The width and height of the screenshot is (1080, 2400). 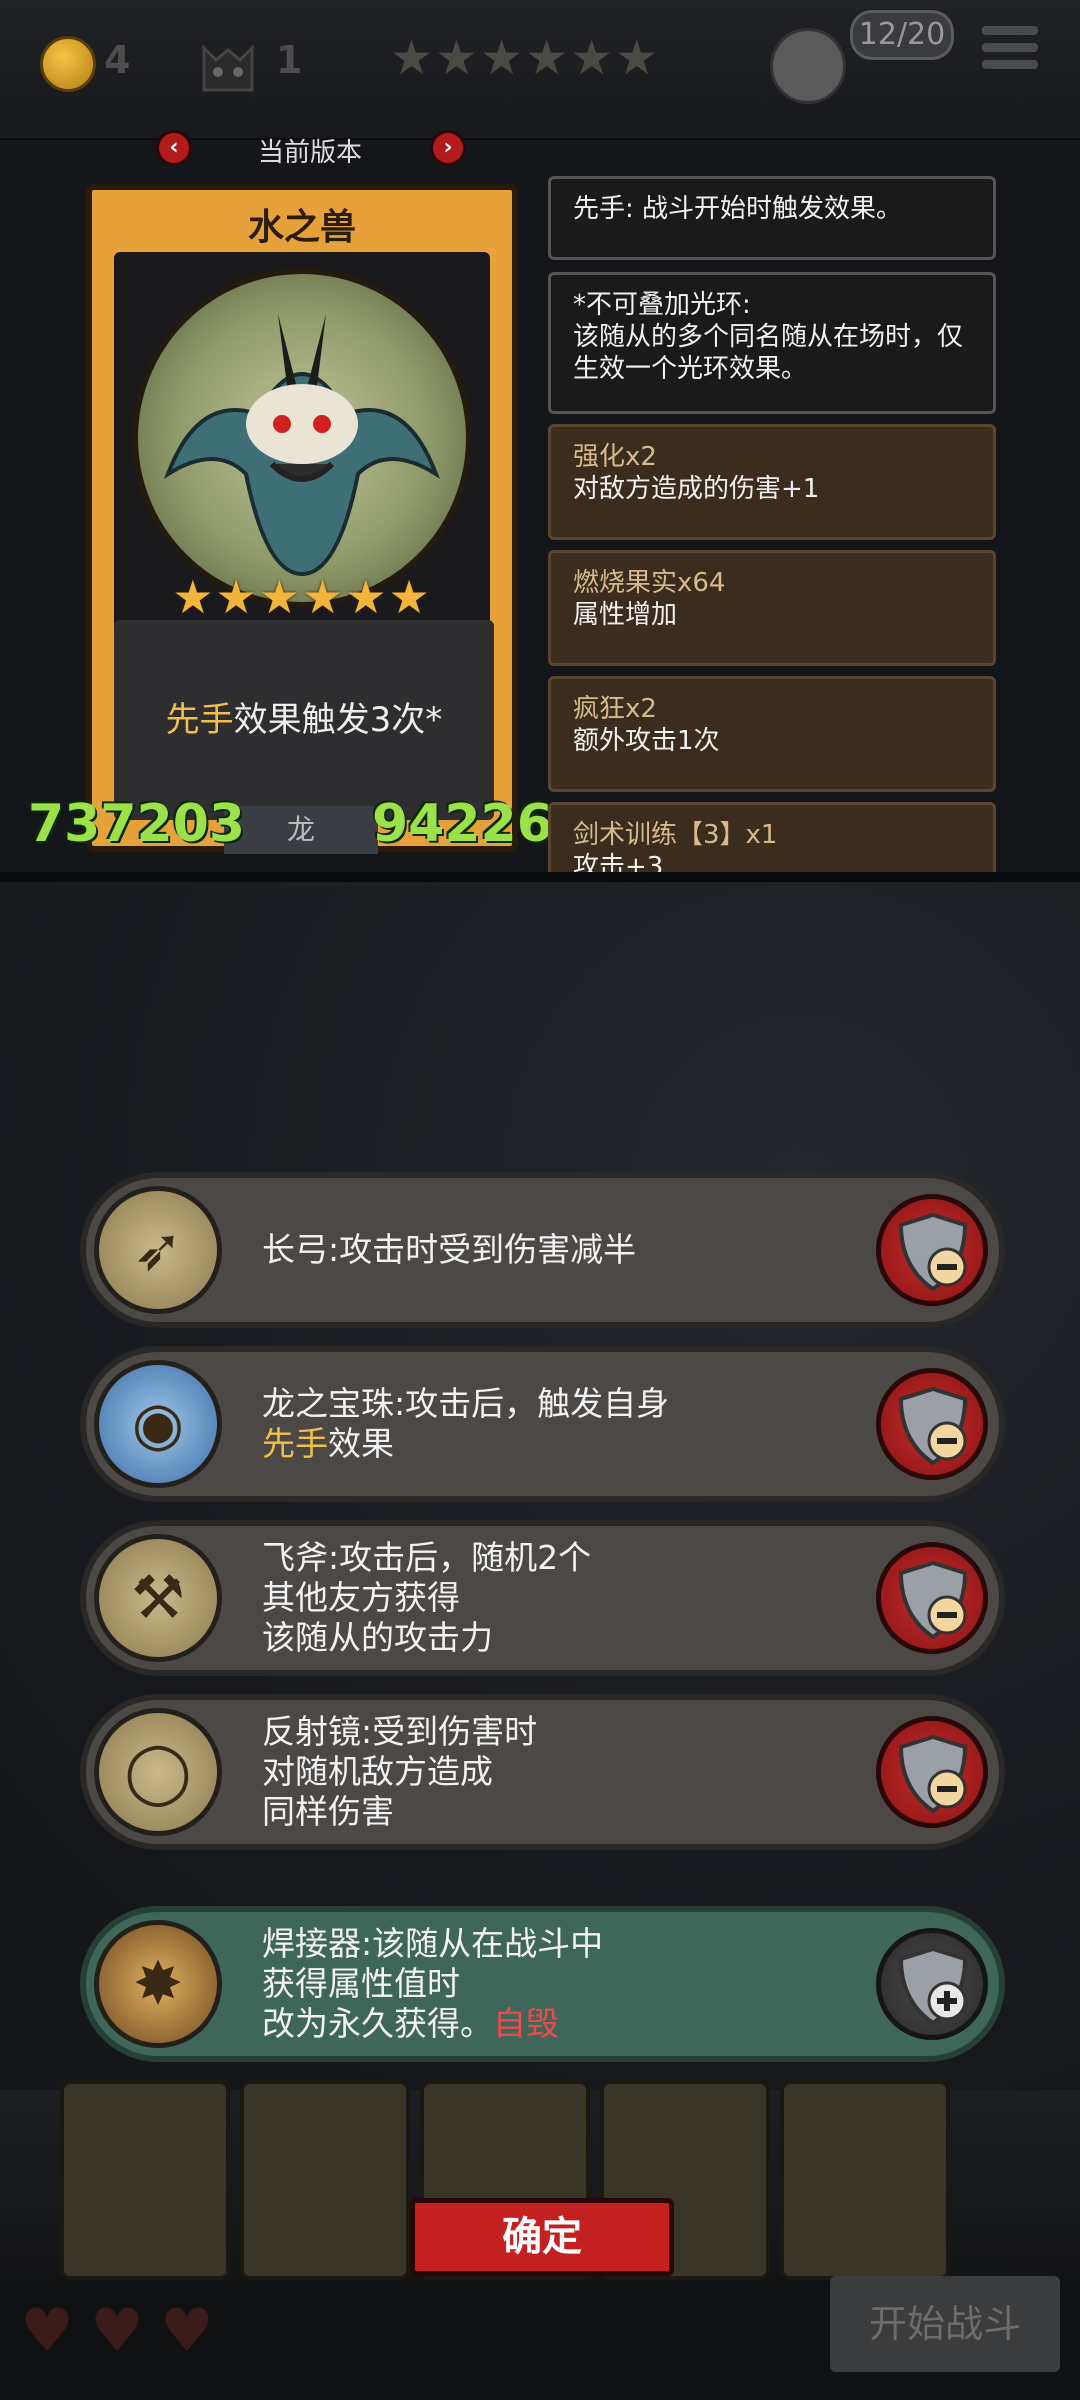 I want to click on equipment-keyword: 先手, so click(x=295, y=1443).